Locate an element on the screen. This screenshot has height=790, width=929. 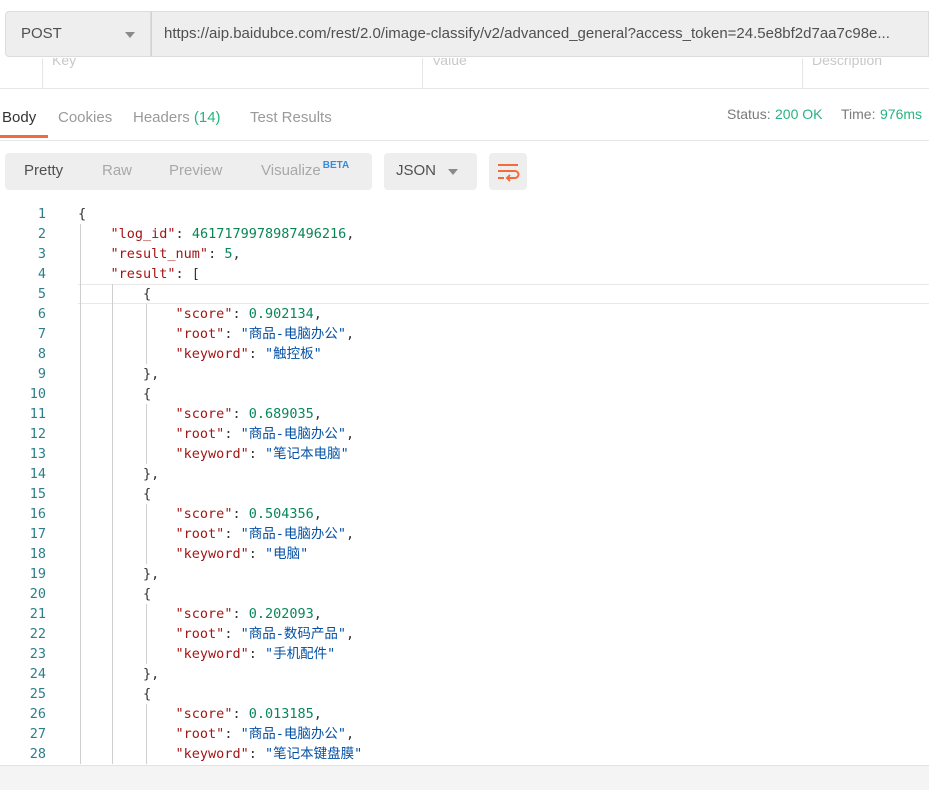
tab-test-results: Test Results is located at coordinates (291, 117).